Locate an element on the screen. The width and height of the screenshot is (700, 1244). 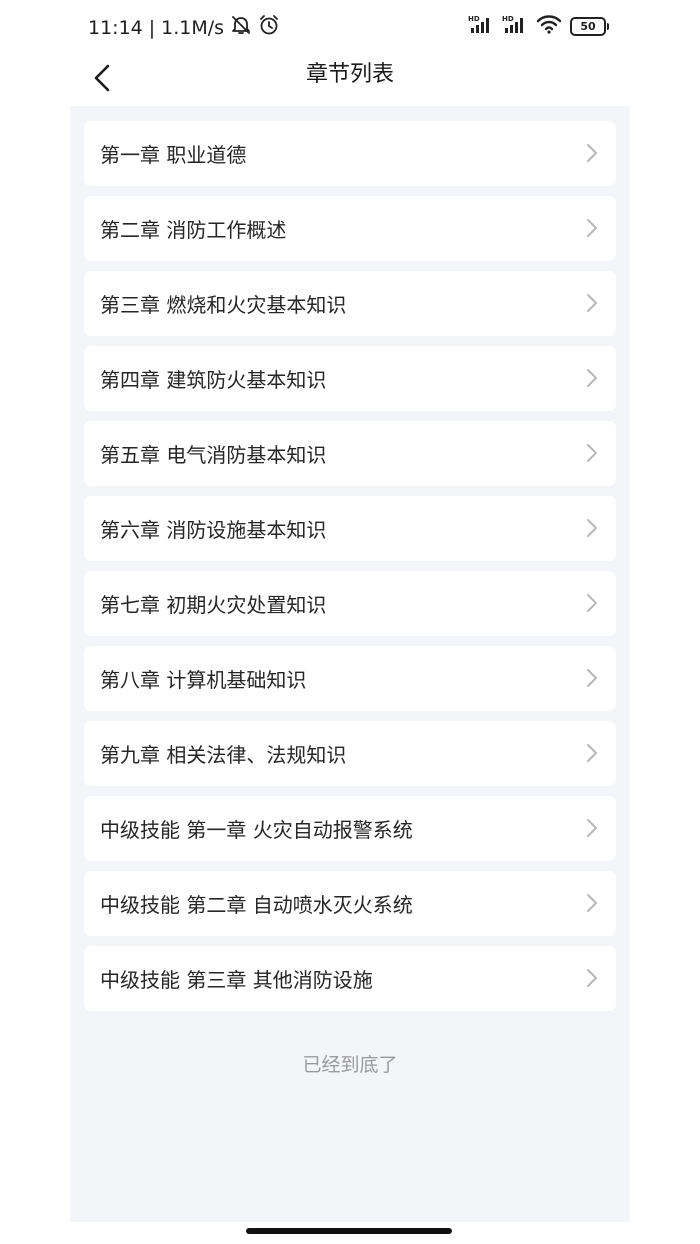
chapter-item: 第一章 职业道德 is located at coordinates (350, 153).